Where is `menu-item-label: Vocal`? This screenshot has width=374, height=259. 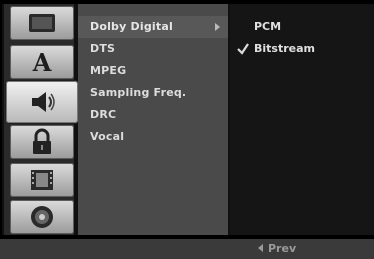
menu-item-label: Vocal is located at coordinates (107, 136).